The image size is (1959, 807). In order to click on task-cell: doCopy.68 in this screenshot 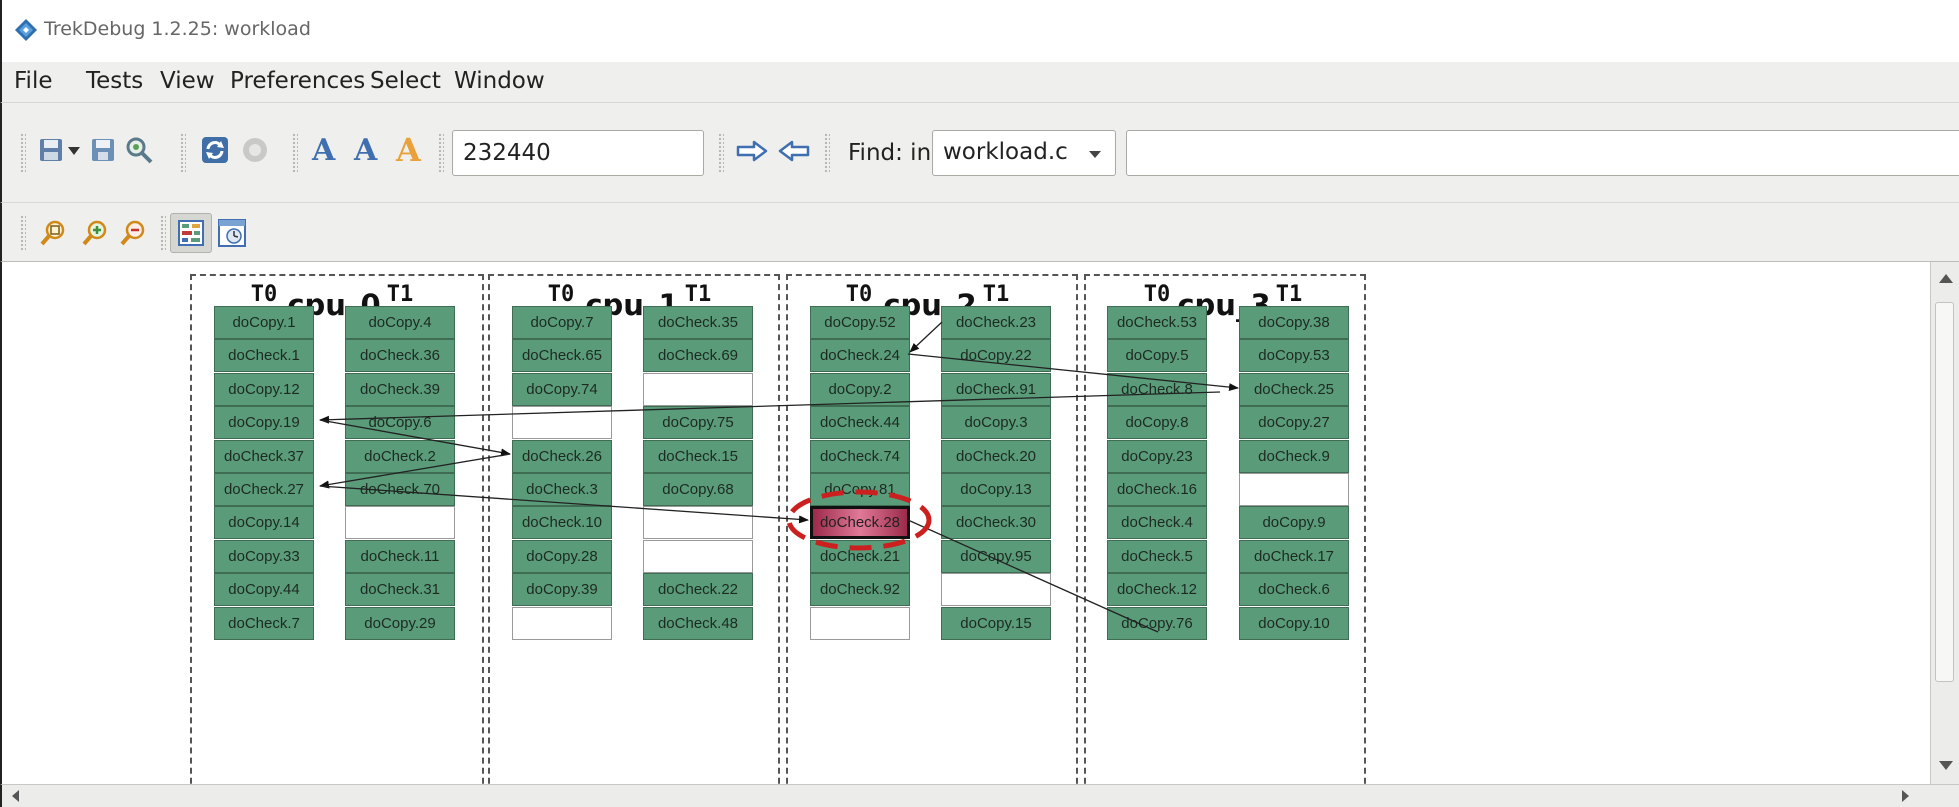, I will do `click(698, 489)`.